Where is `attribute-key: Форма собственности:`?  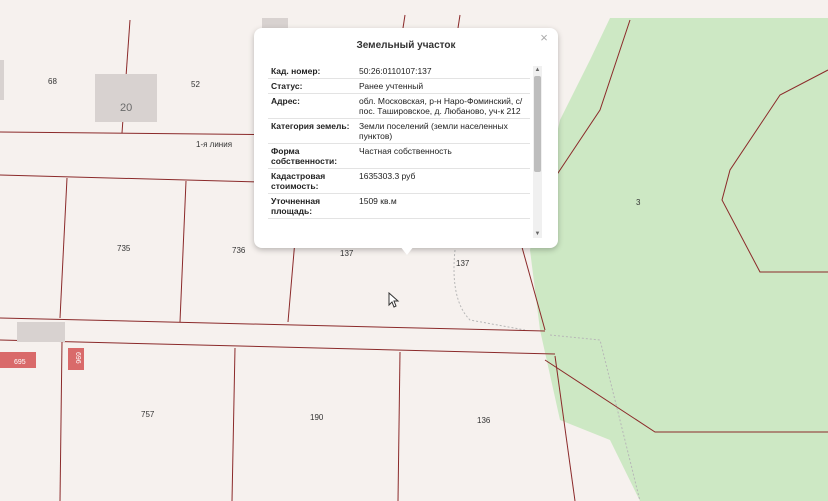
attribute-key: Форма собственности: is located at coordinates (312, 156).